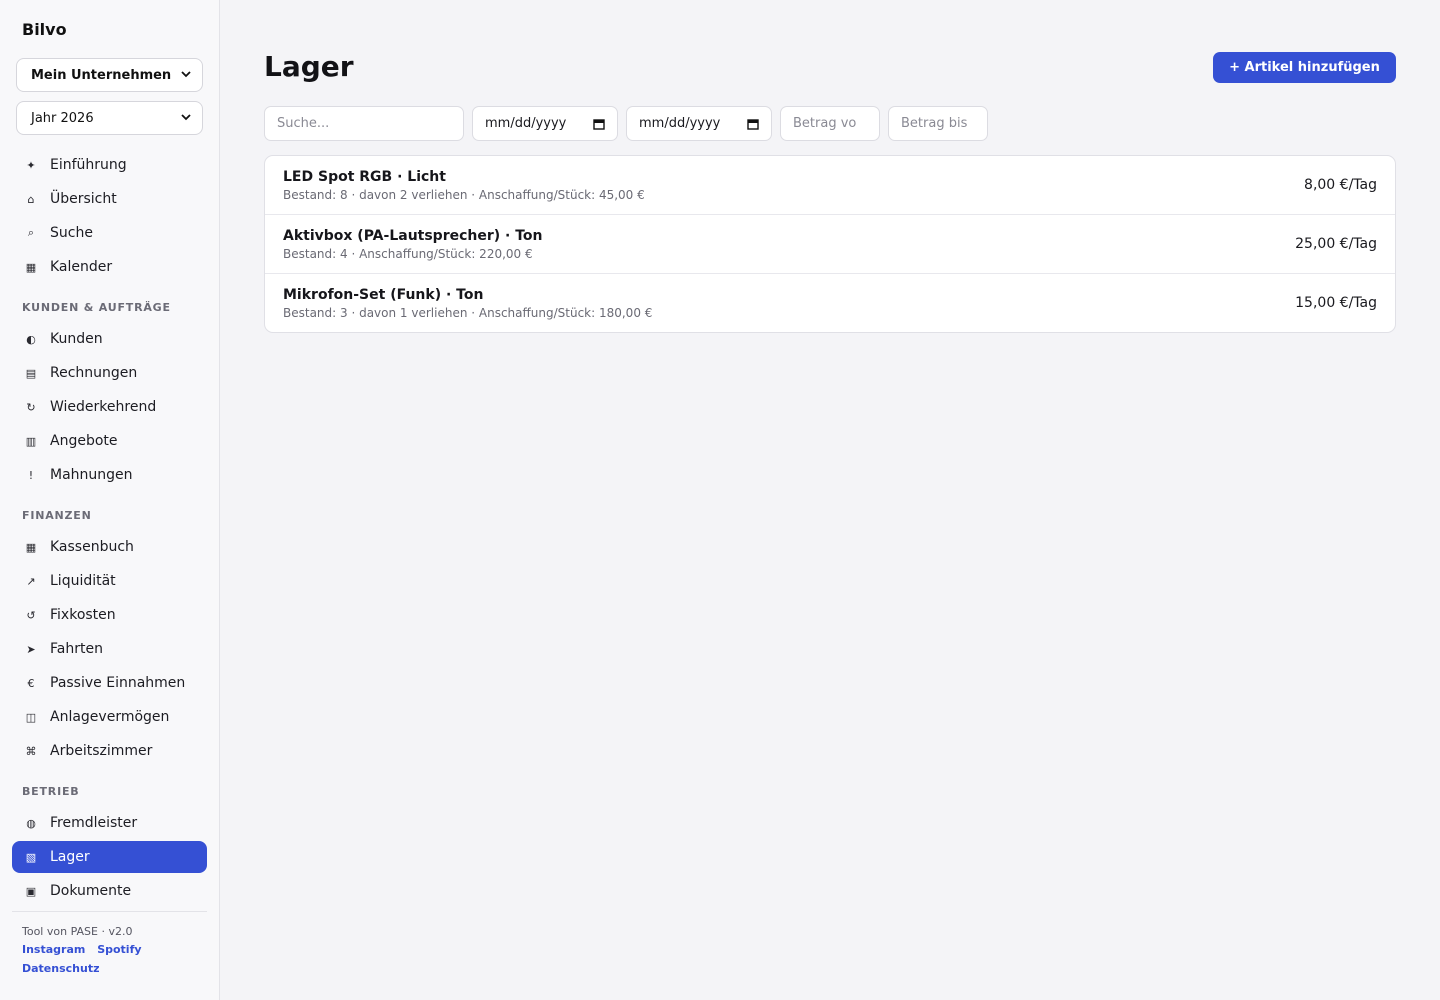  I want to click on item-price: 8,00 €/Tag, so click(1340, 185).